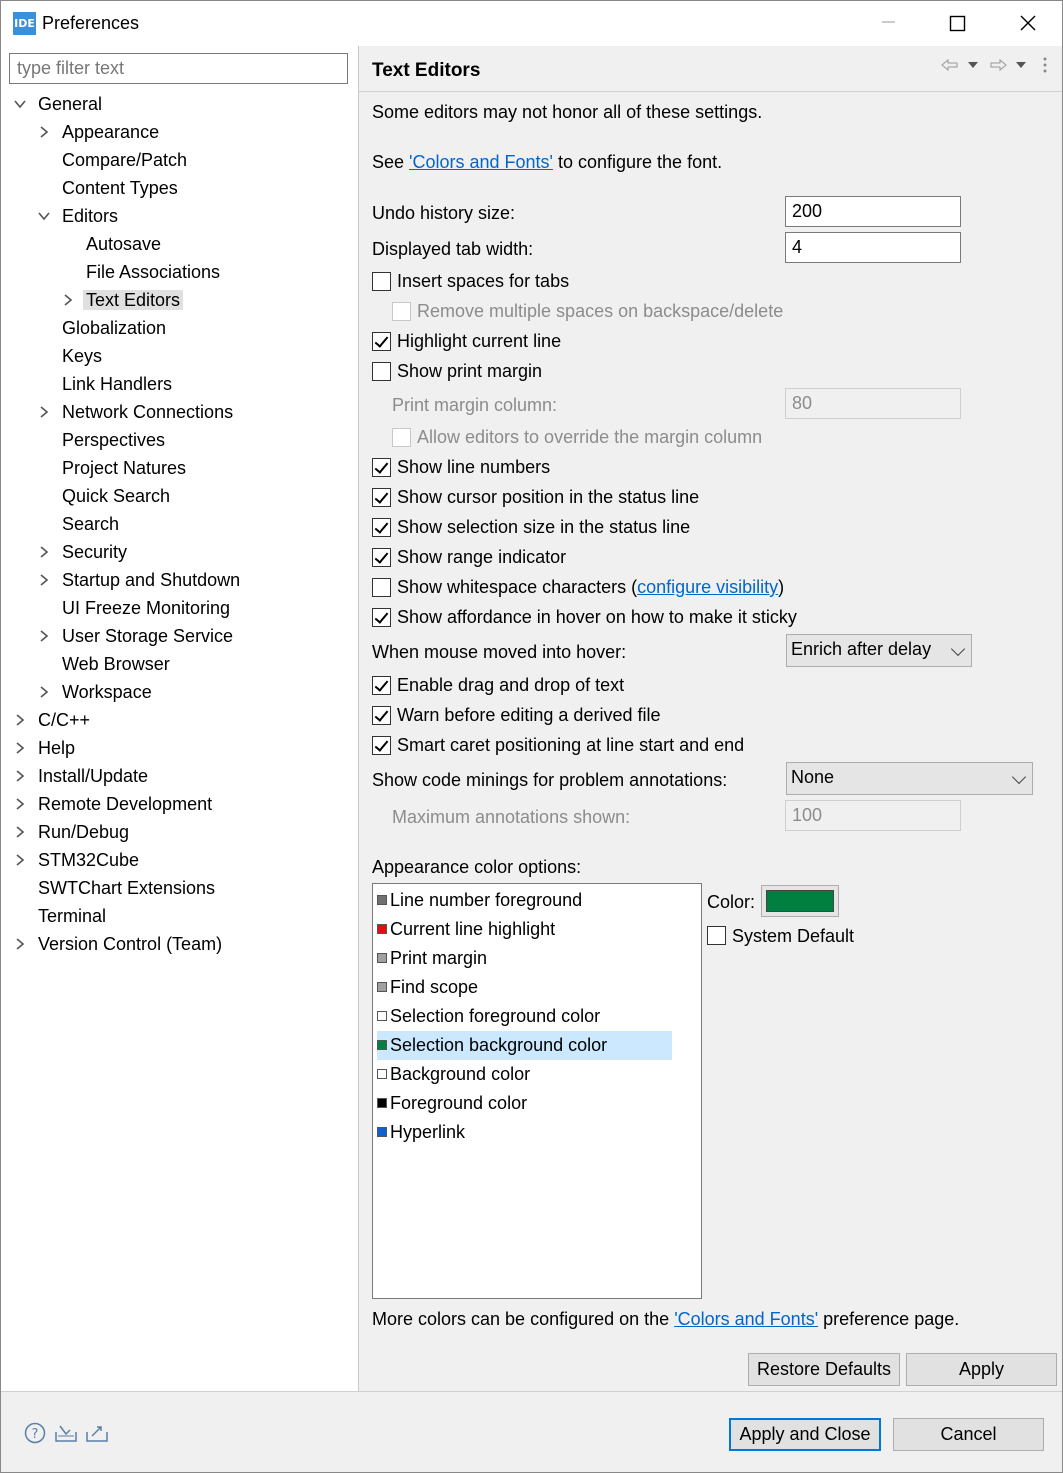  Describe the element at coordinates (381, 281) in the screenshot. I see `insert-spaces-checkbox` at that location.